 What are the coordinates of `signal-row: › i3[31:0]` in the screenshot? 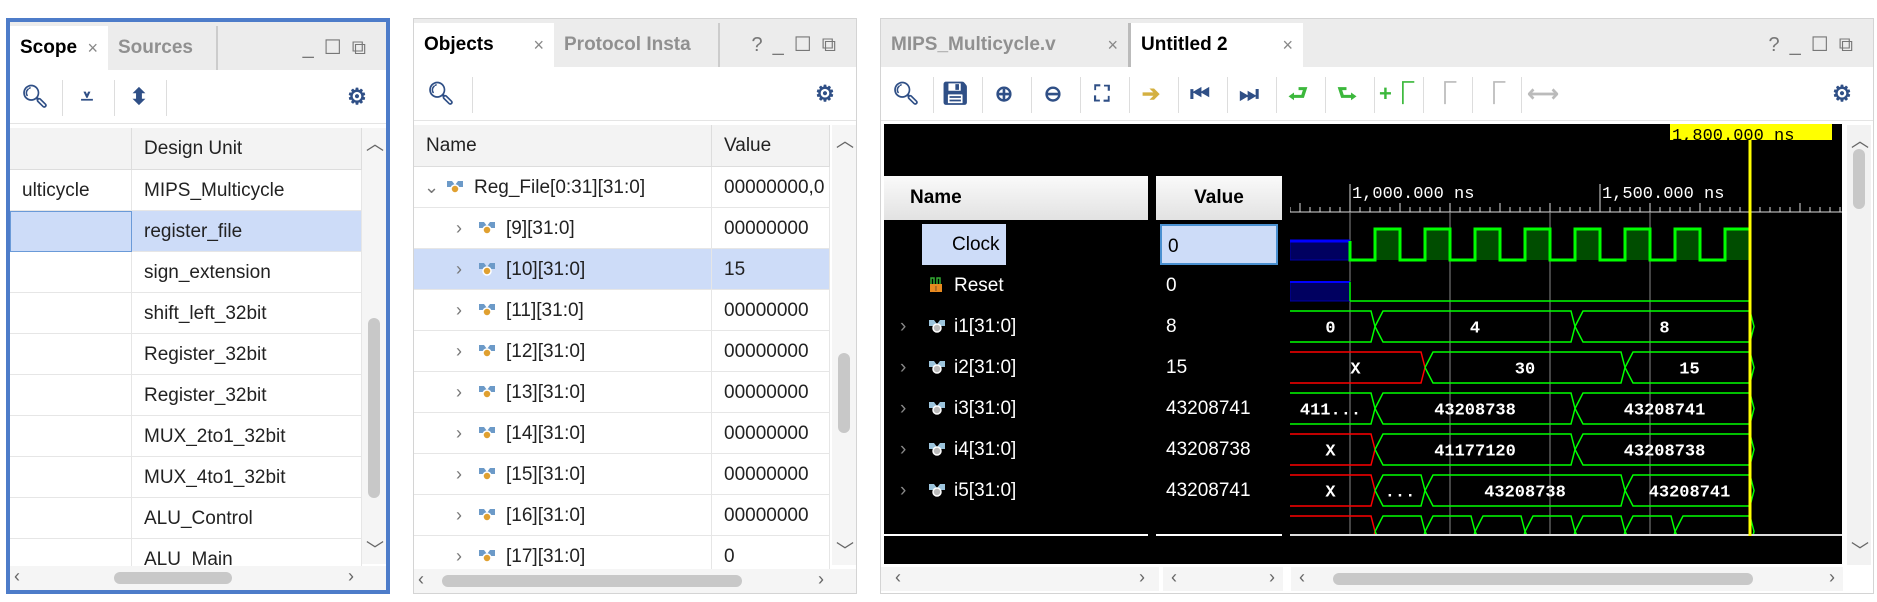 It's located at (1016, 408).